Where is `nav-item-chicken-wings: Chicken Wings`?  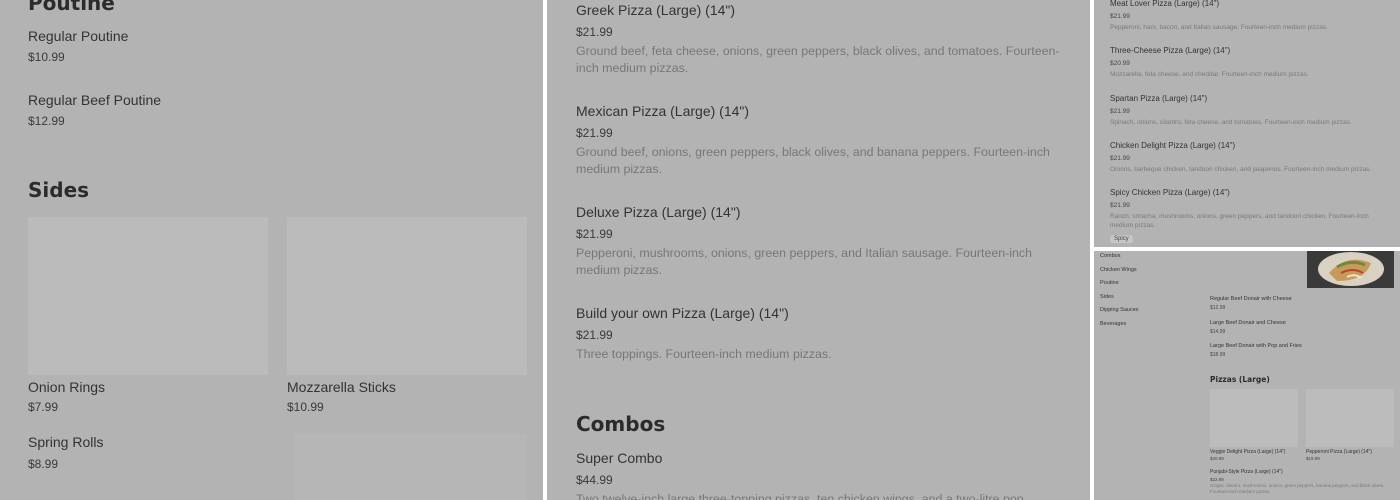
nav-item-chicken-wings: Chicken Wings is located at coordinates (1140, 274).